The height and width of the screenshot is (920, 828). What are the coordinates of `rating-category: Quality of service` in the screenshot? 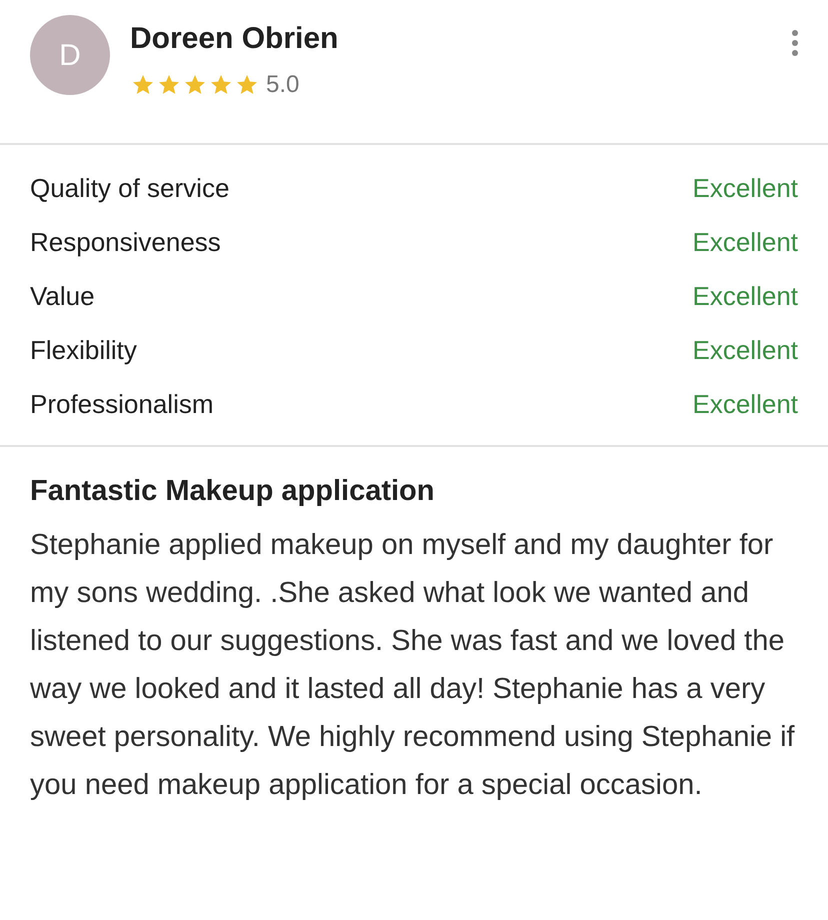 It's located at (130, 188).